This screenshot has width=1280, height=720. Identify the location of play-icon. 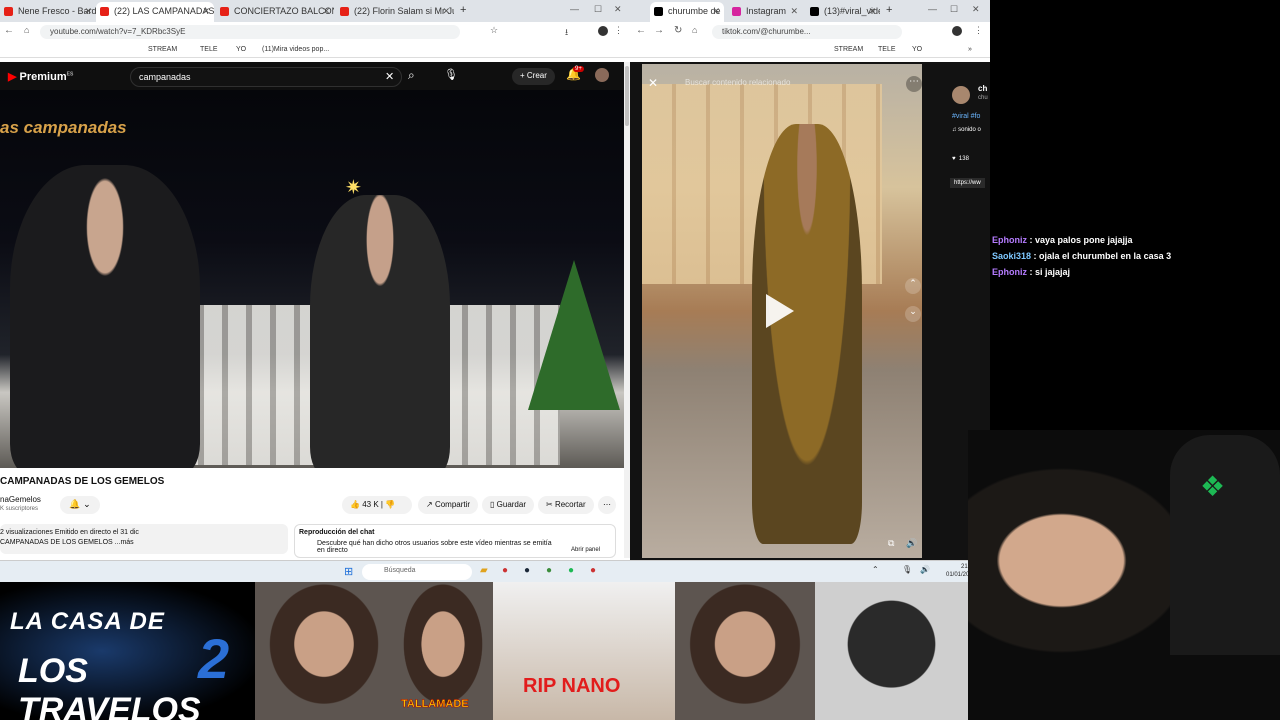
(780, 311).